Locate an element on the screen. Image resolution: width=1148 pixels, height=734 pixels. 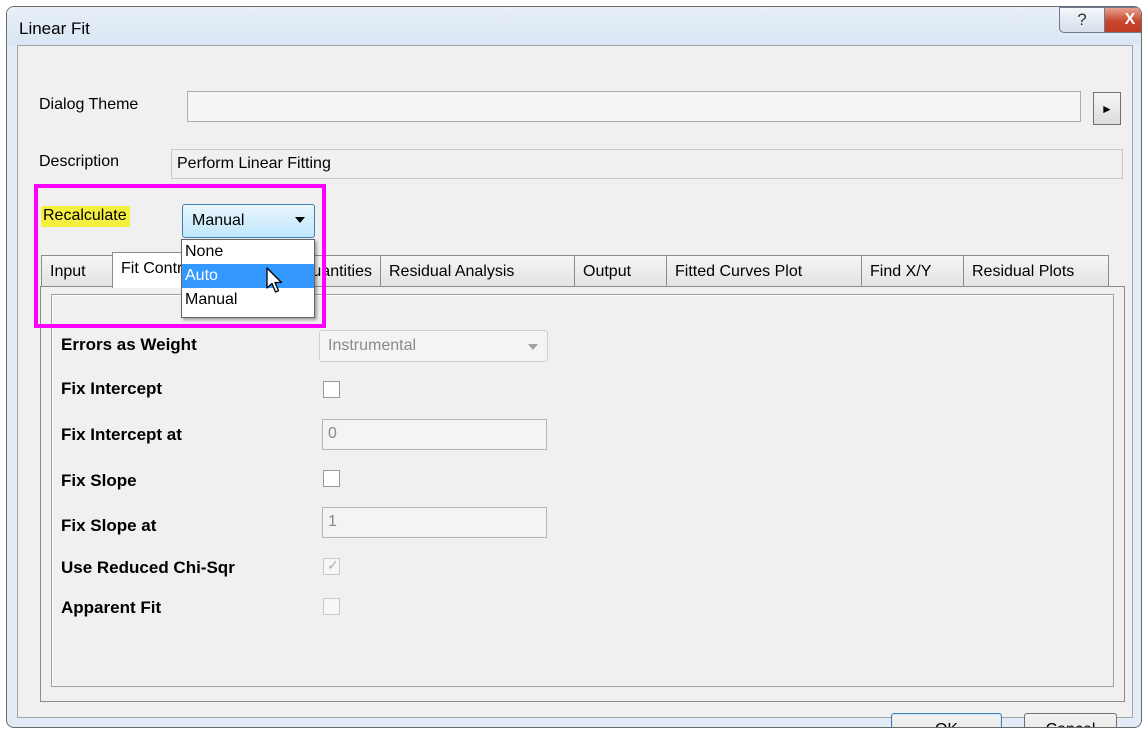
apparent-fit-checkbox is located at coordinates (331, 606).